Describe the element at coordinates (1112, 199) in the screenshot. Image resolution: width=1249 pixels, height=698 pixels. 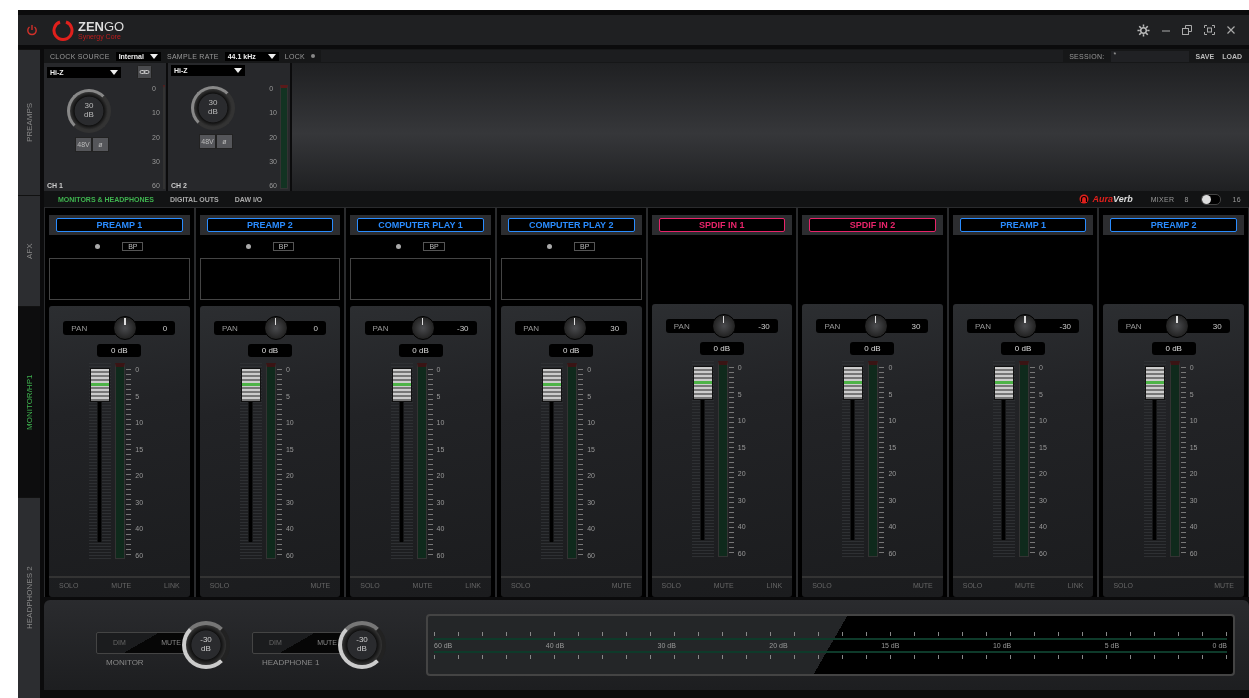
I see `brand-logo-text: AuraVerb` at that location.